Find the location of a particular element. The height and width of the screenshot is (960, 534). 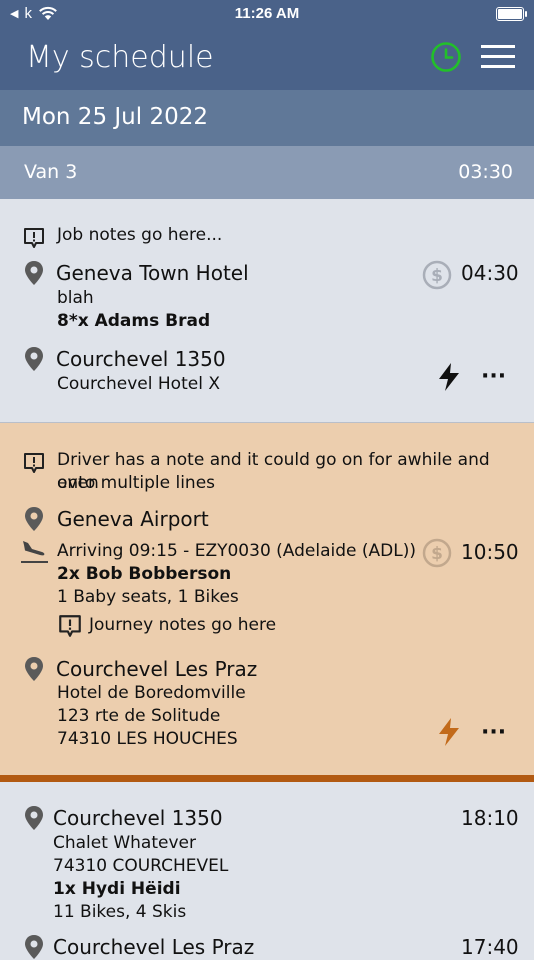

dropoff-line-2: 123 rte de Solitude is located at coordinates (139, 716).